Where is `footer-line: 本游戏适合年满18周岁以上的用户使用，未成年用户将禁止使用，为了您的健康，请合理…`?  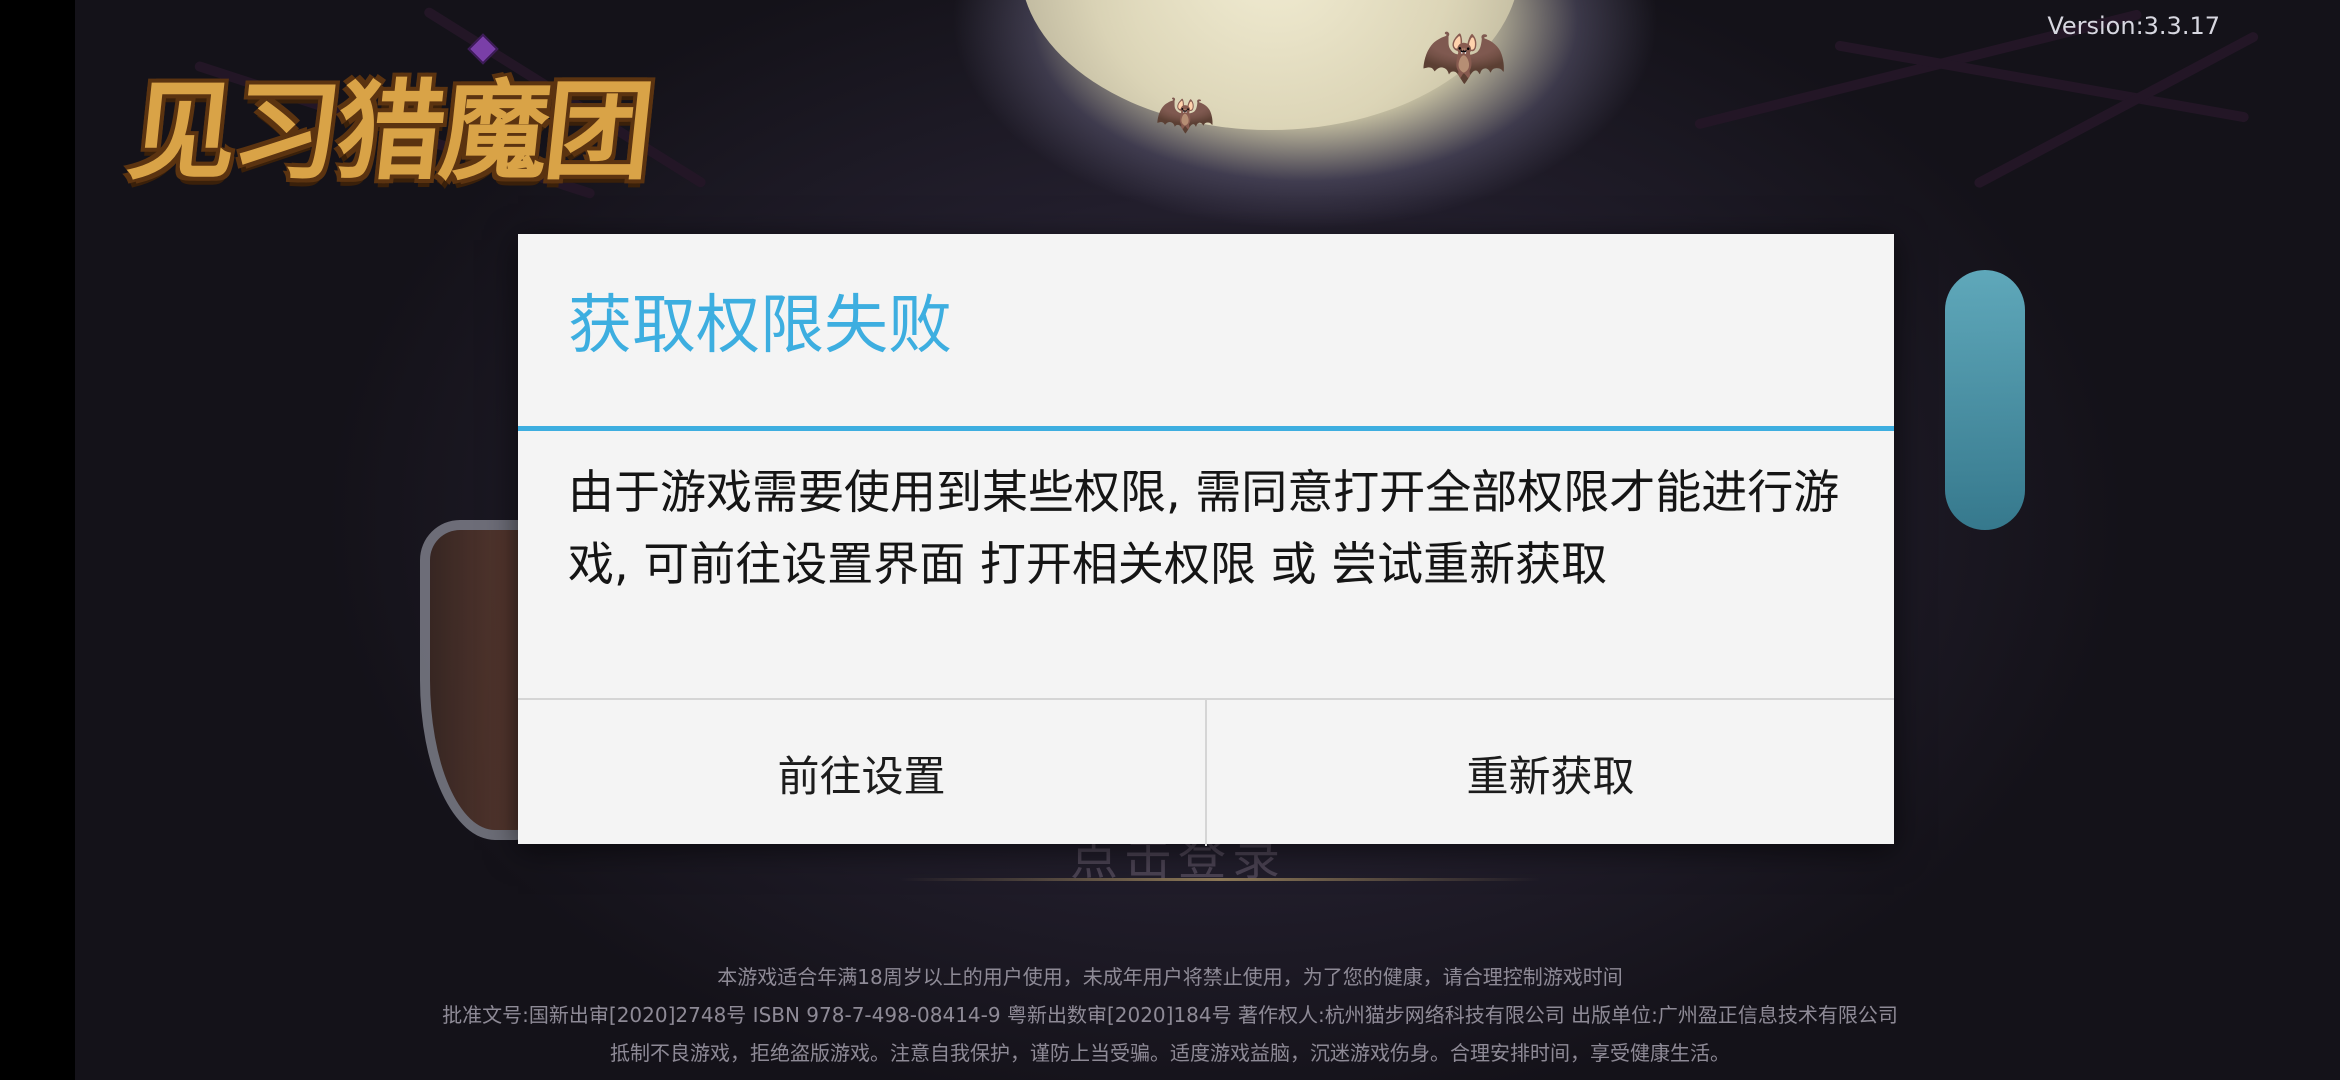
footer-line: 本游戏适合年满18周岁以上的用户使用，未成年用户将禁止使用，为了您的健康，请合理… is located at coordinates (1170, 977).